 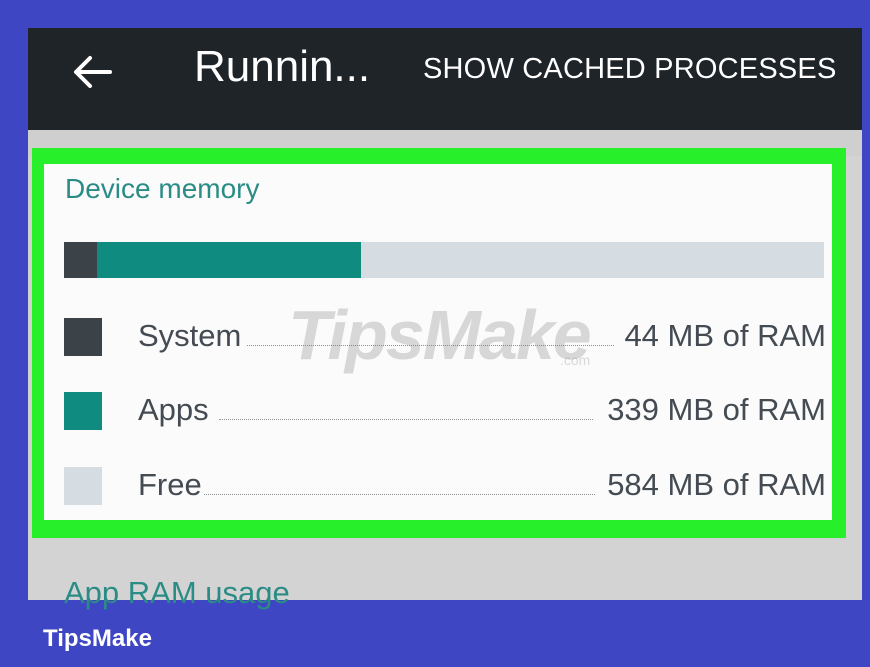 What do you see at coordinates (406, 419) in the screenshot?
I see `apps-leader` at bounding box center [406, 419].